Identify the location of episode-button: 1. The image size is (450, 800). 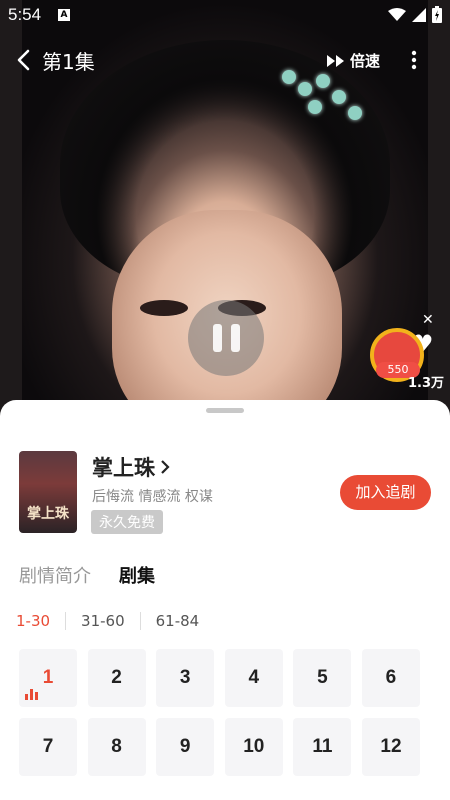
(48, 678).